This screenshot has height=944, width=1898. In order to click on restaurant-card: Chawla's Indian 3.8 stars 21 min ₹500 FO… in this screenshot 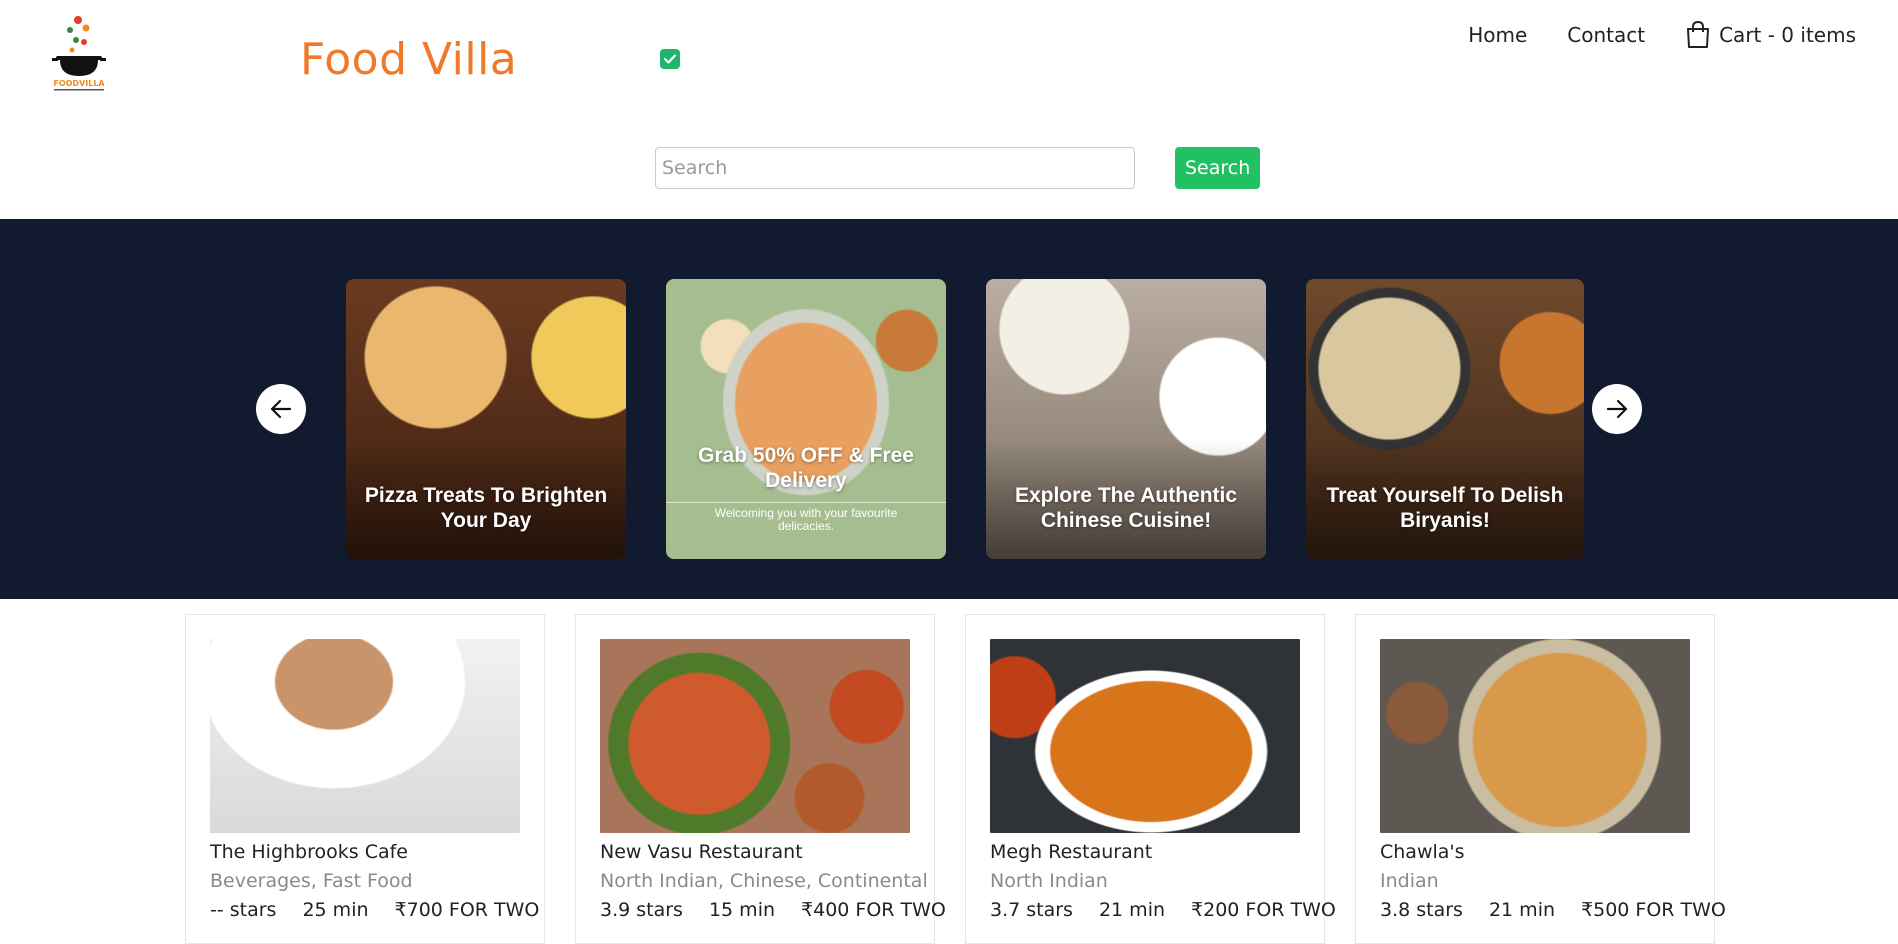, I will do `click(1540, 779)`.